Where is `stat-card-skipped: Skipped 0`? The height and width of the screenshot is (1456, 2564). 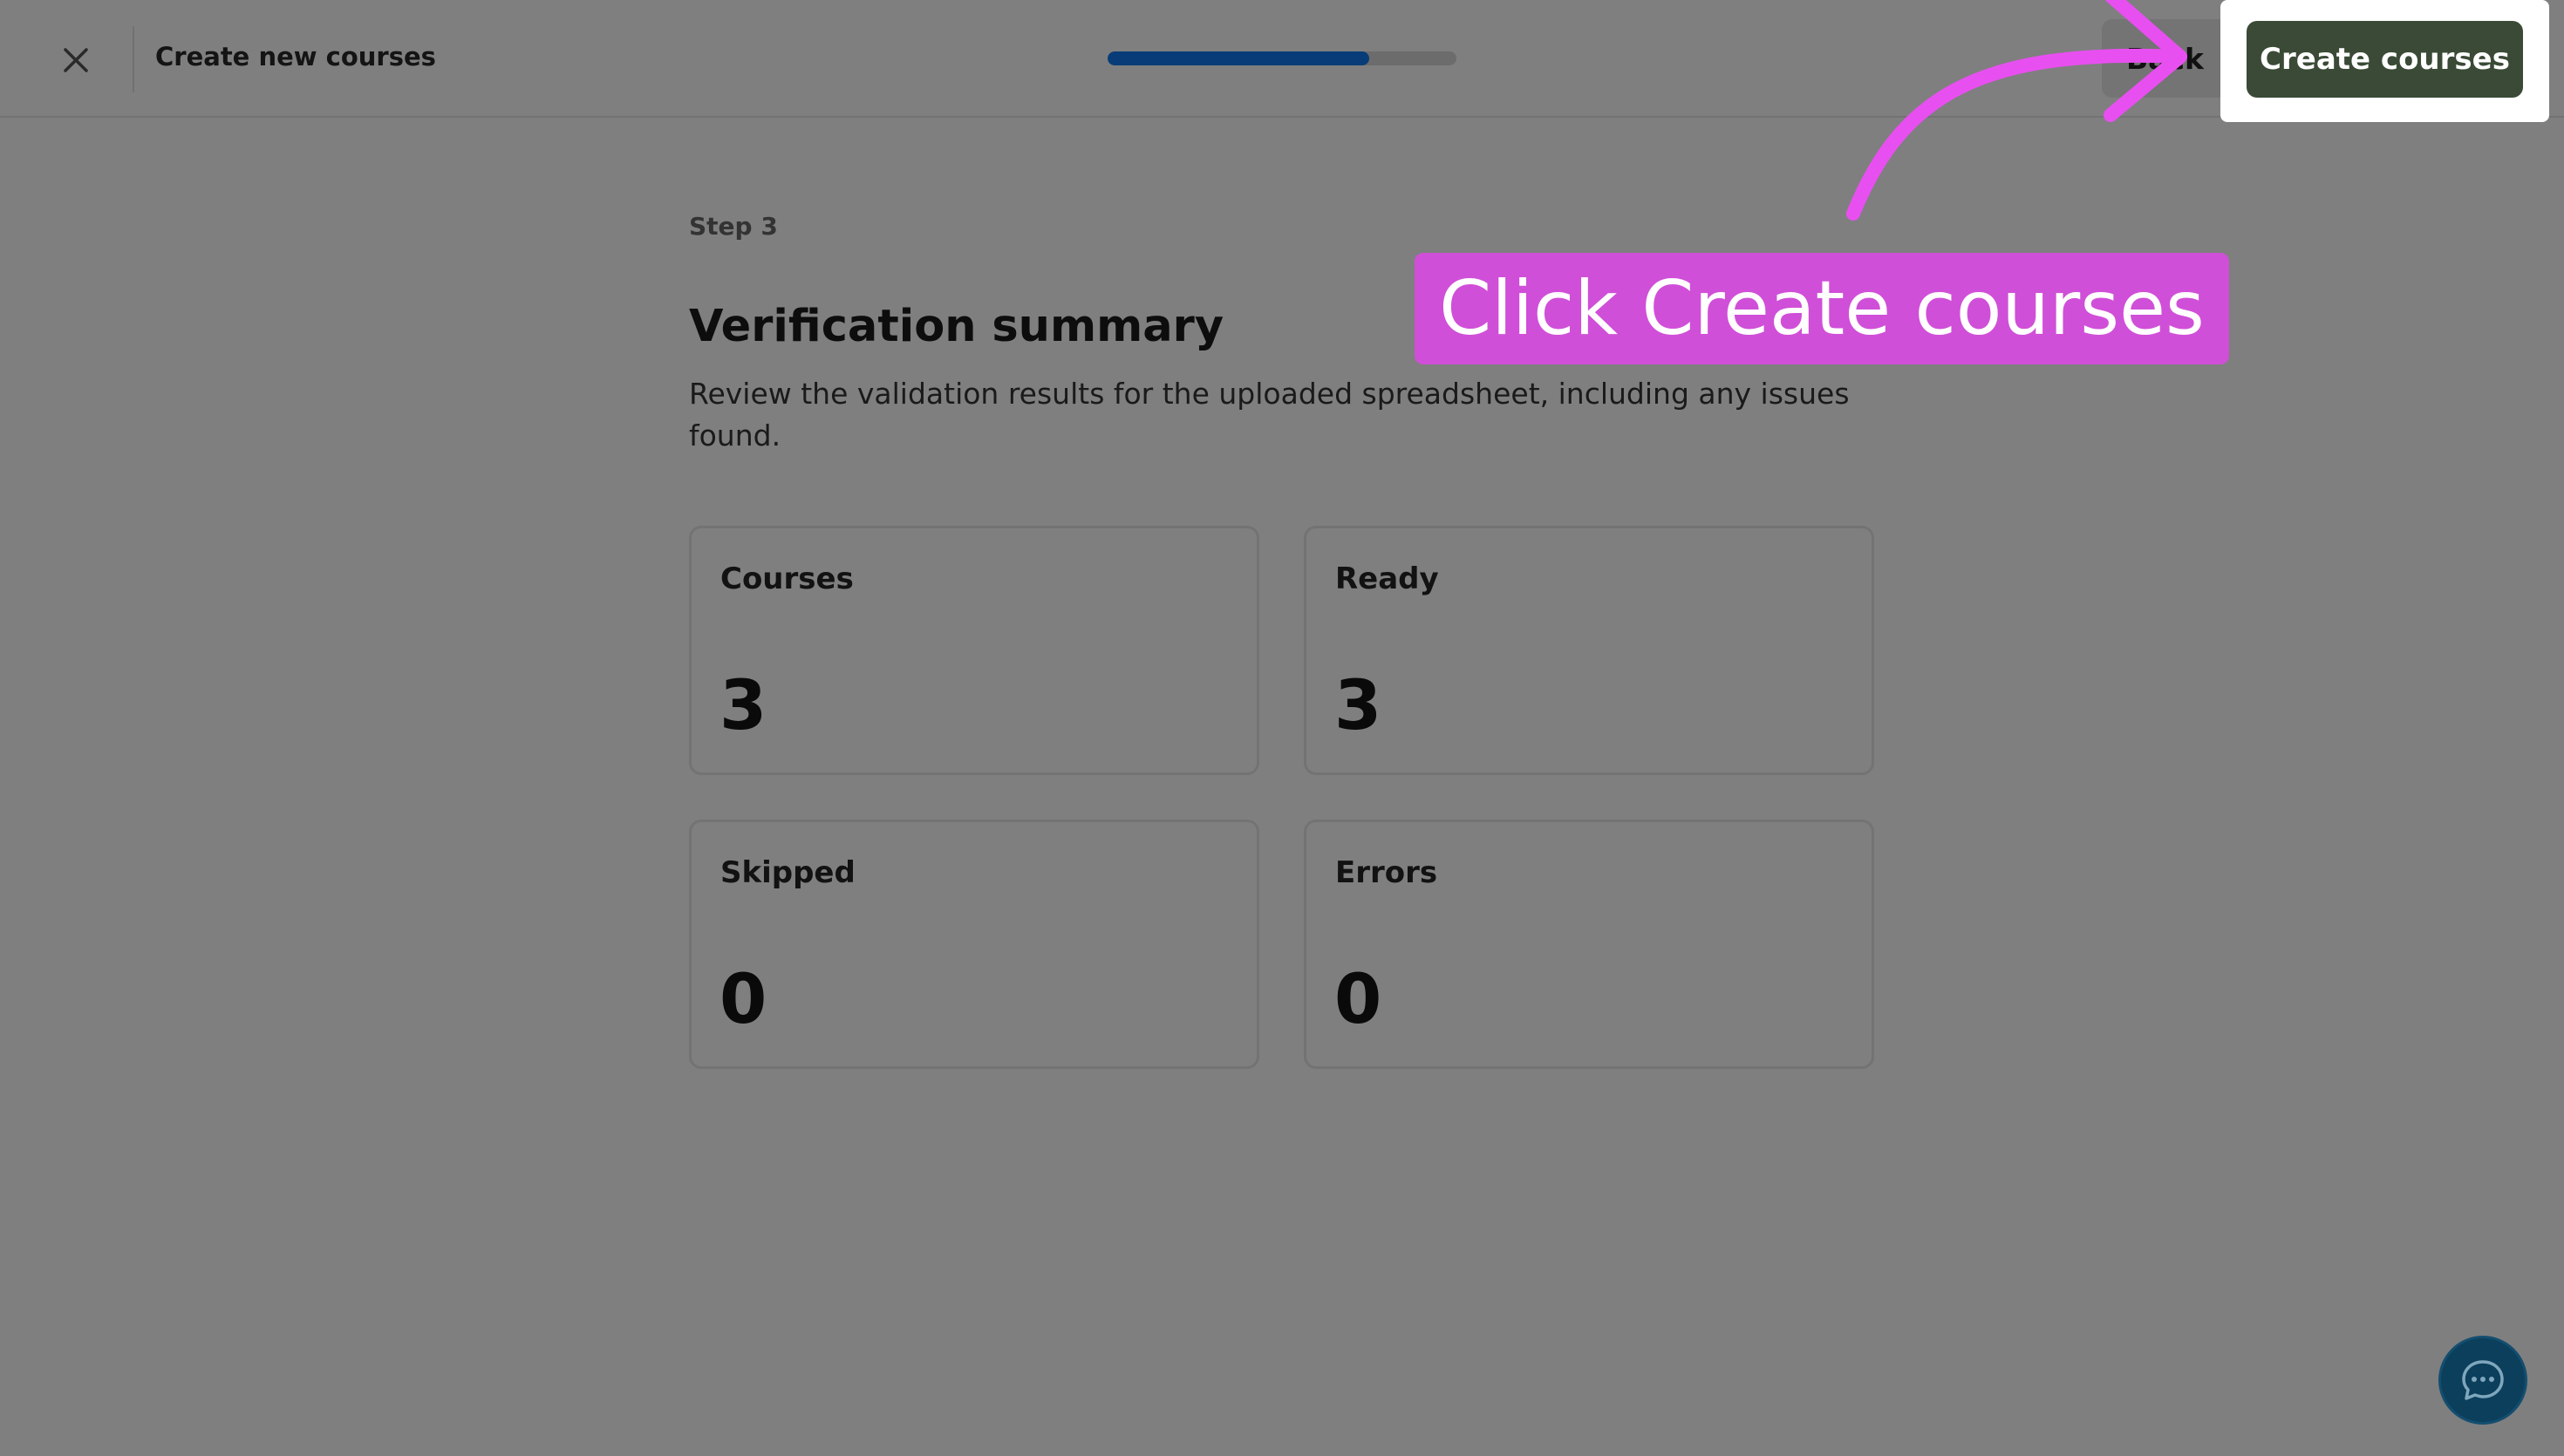 stat-card-skipped: Skipped 0 is located at coordinates (974, 944).